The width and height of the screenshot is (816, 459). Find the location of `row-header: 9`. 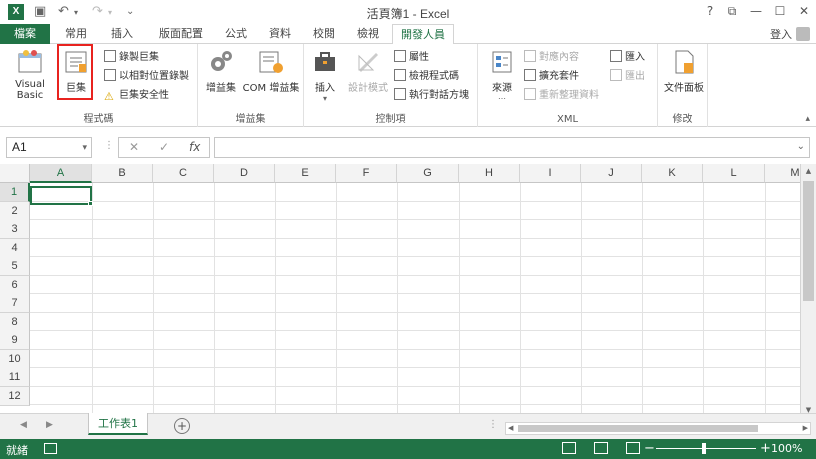

row-header: 9 is located at coordinates (15, 340).